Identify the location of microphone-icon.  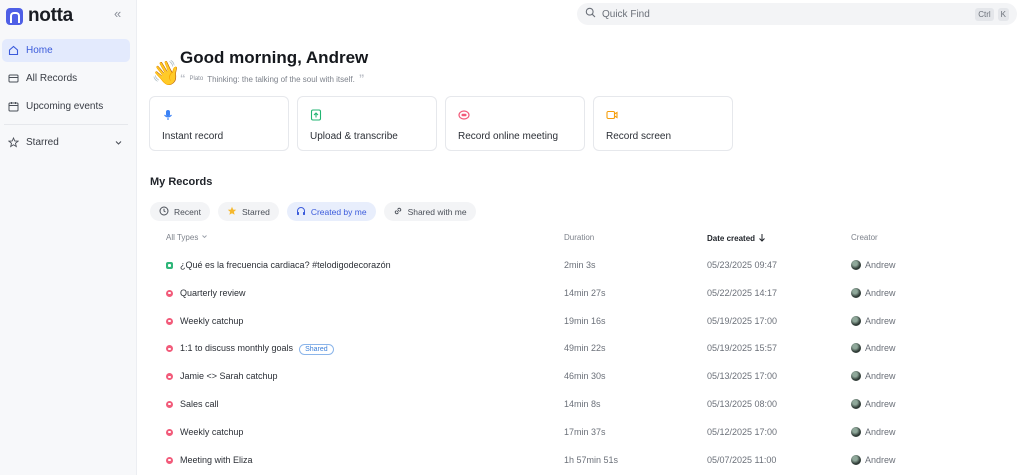
(168, 114).